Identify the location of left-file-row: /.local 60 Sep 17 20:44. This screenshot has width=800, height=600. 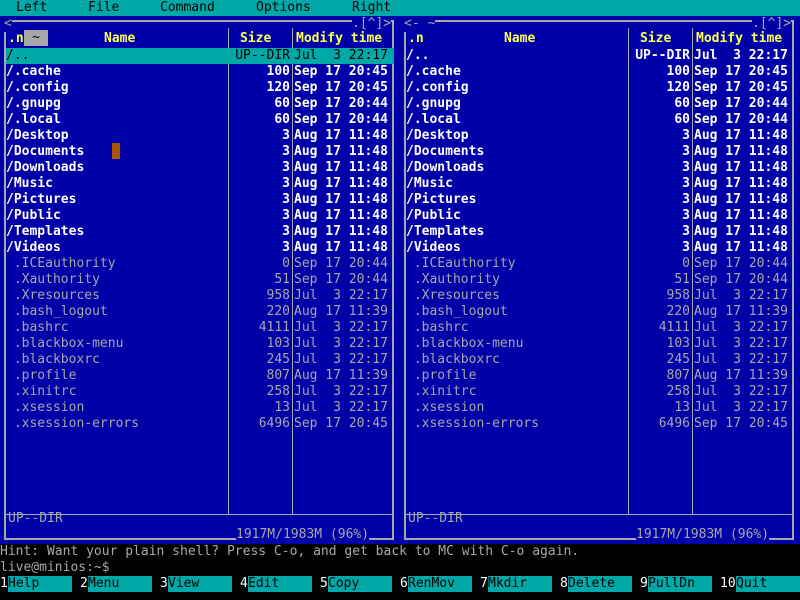
(200, 120).